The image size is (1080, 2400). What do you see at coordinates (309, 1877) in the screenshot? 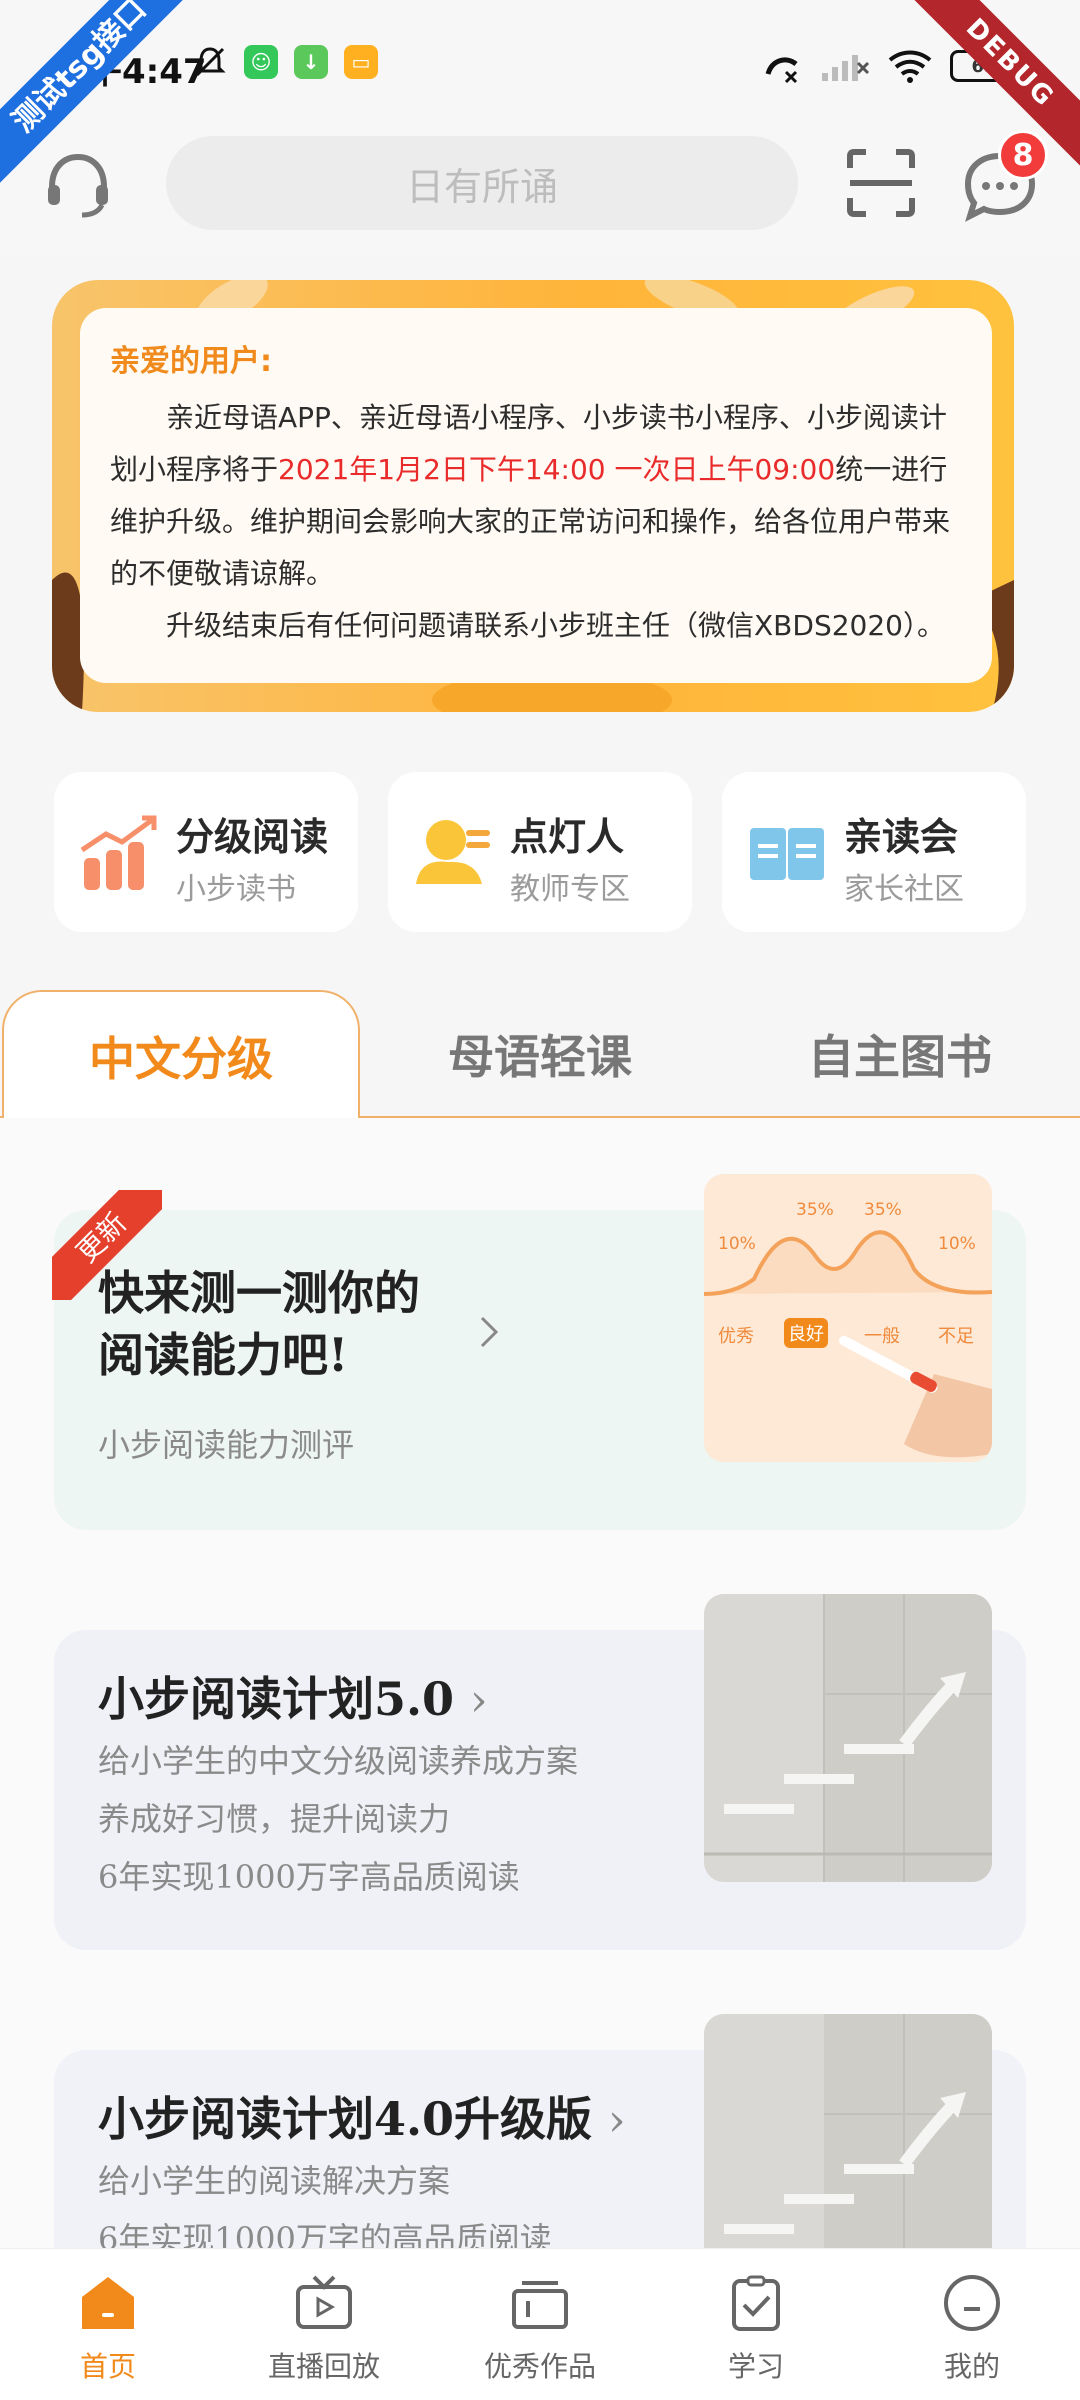
I see `card-line: 6年实现1000万字高品质阅读` at bounding box center [309, 1877].